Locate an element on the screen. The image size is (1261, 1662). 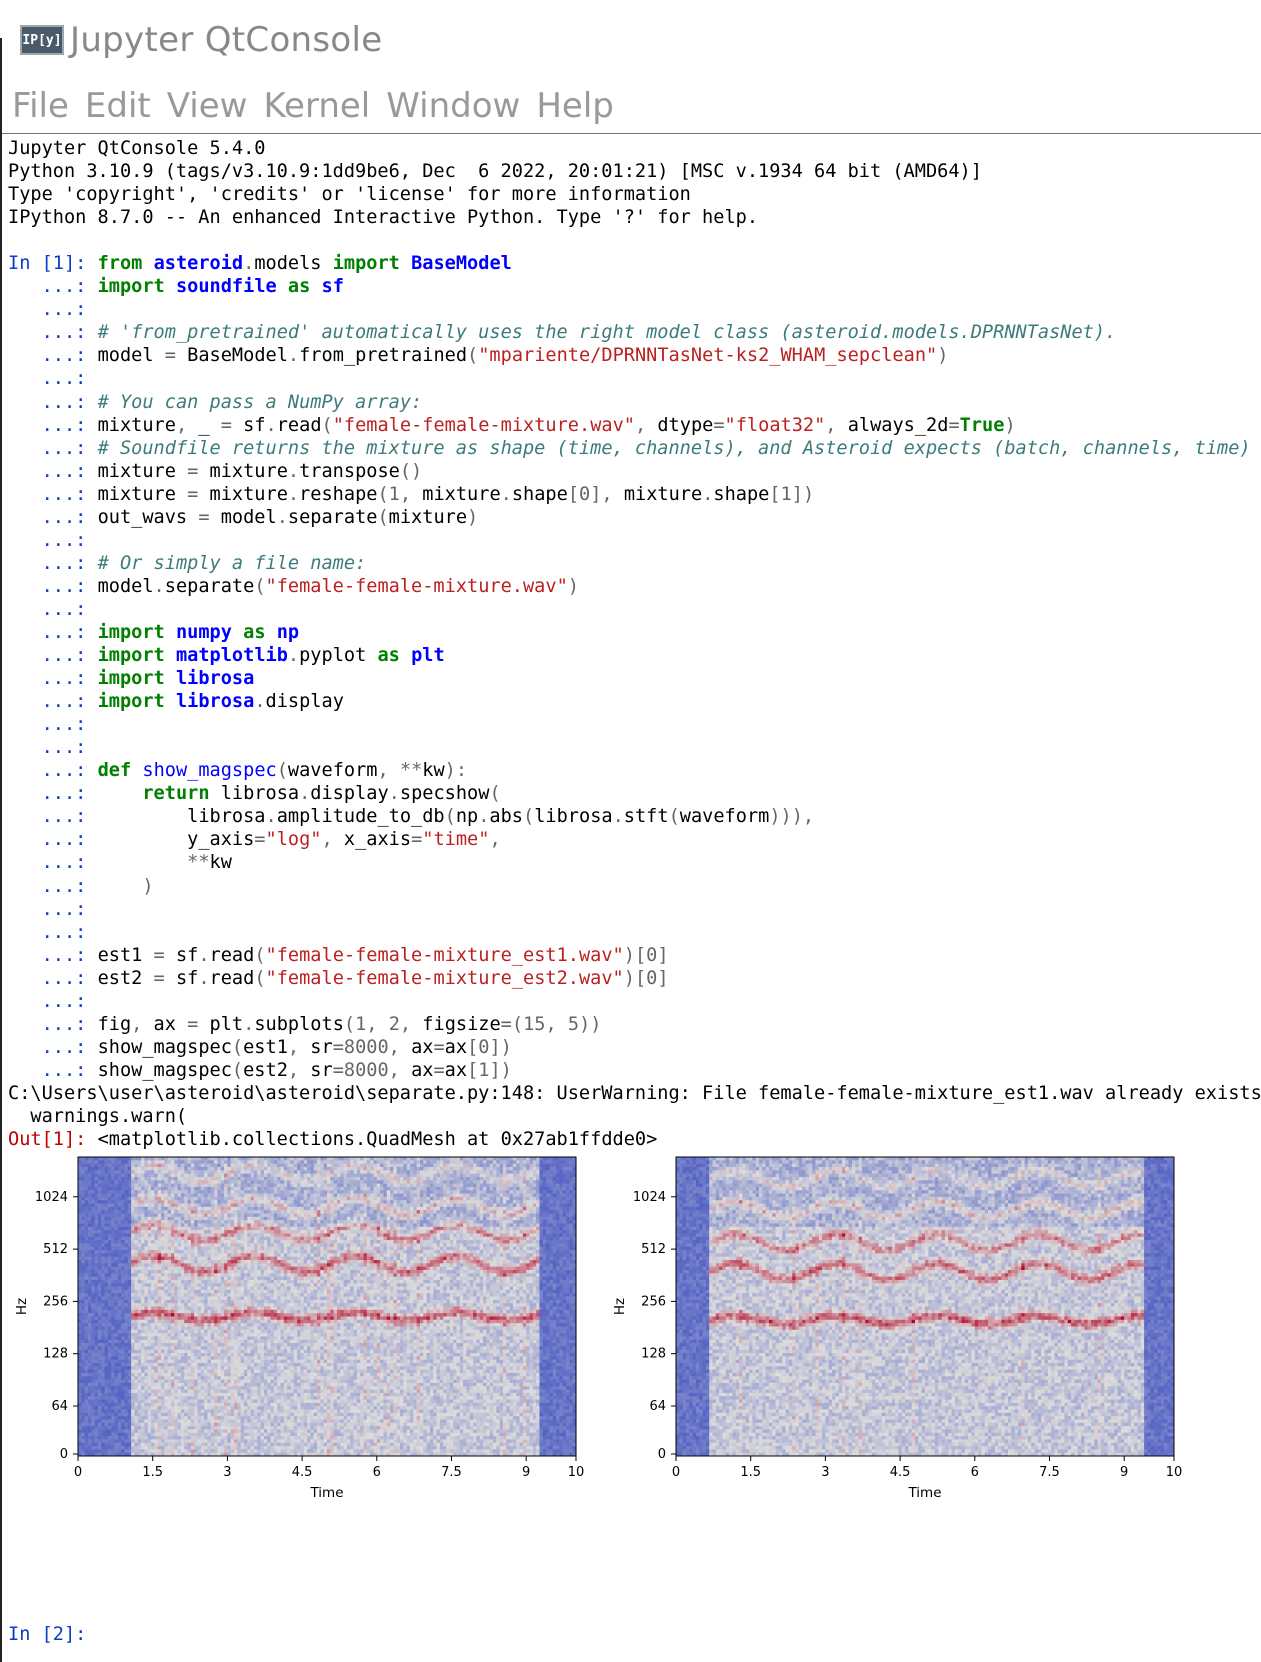
menu-bar: File Edit View Kernel Window Help is located at coordinates (313, 106).